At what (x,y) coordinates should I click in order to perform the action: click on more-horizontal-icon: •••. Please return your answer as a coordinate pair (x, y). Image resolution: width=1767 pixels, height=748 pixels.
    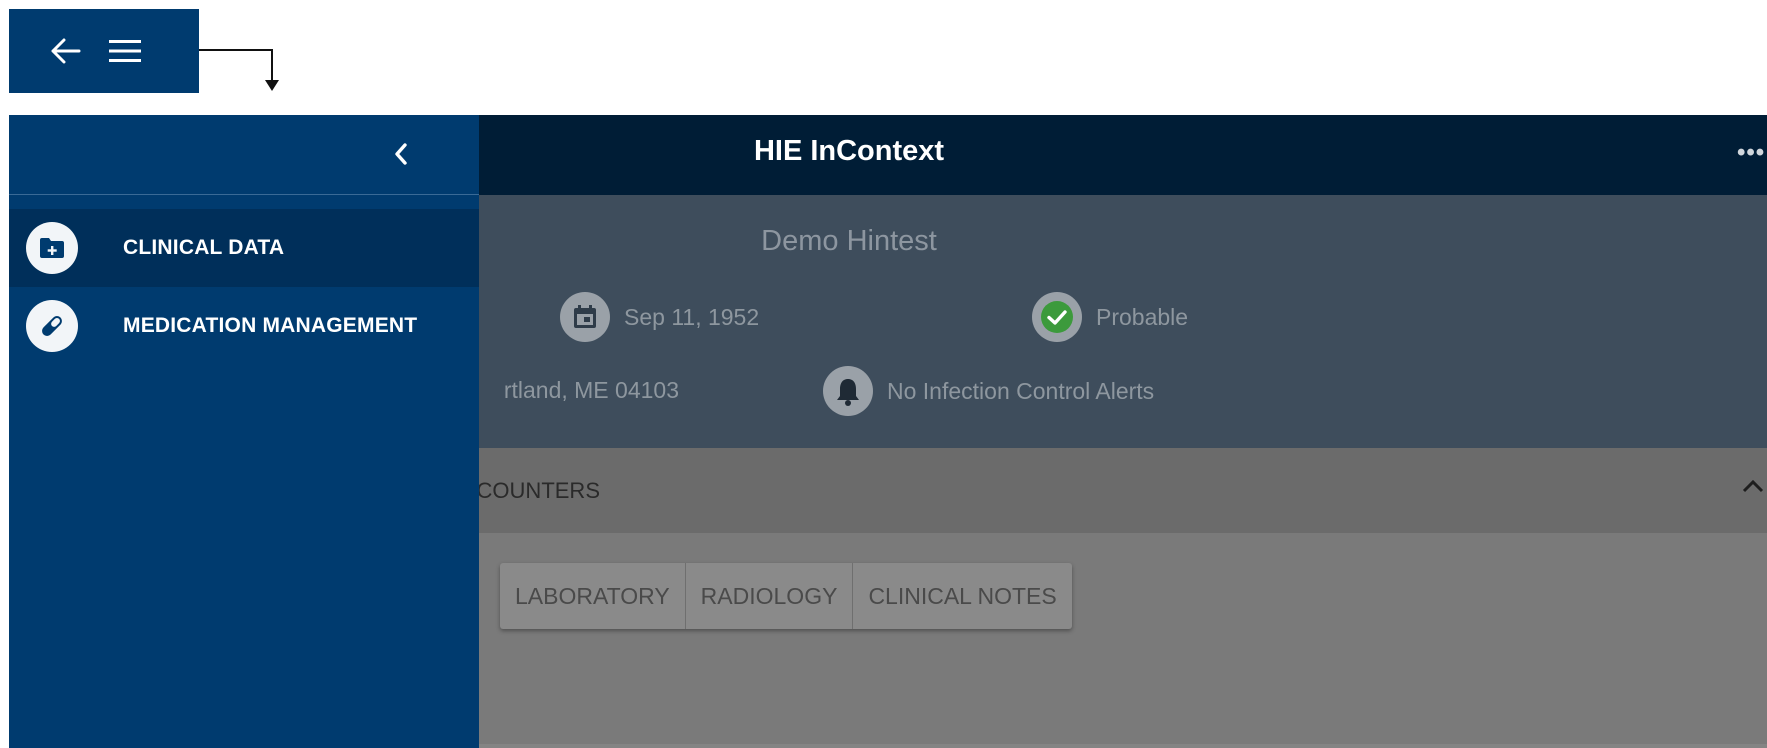
    Looking at the image, I should click on (1752, 152).